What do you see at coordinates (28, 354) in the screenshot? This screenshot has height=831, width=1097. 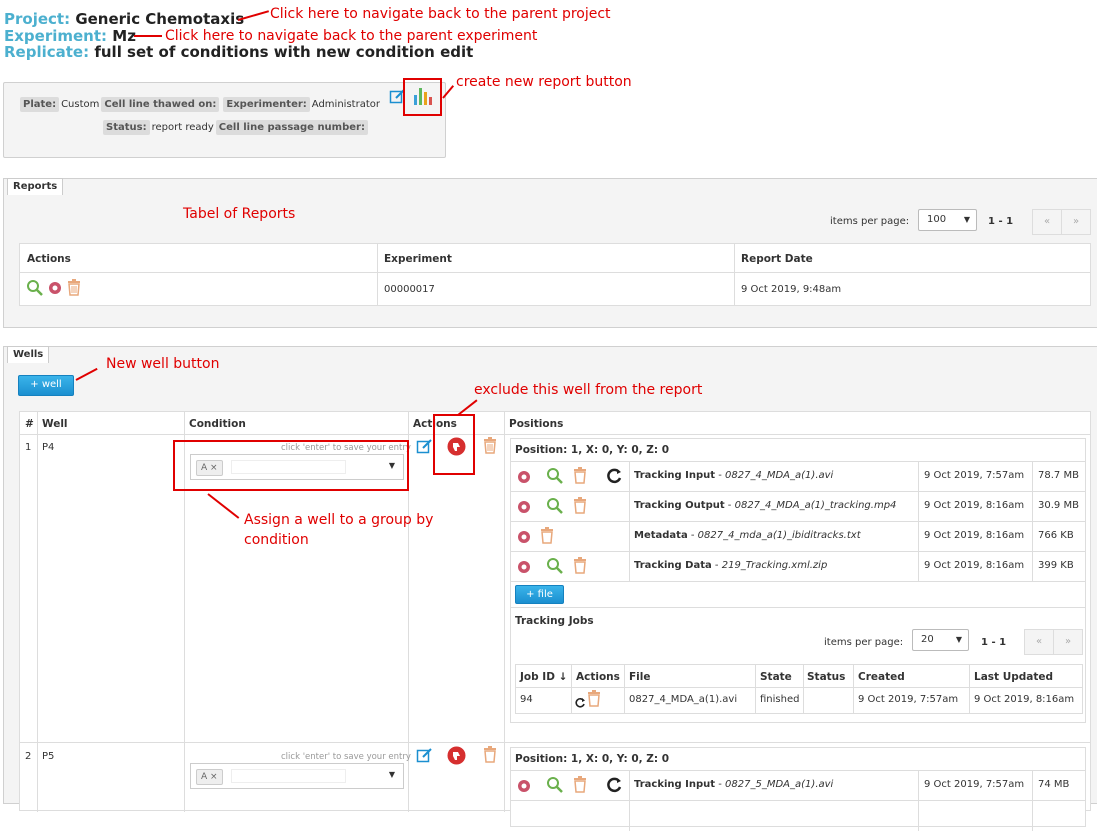 I see `wells-tab: Wells` at bounding box center [28, 354].